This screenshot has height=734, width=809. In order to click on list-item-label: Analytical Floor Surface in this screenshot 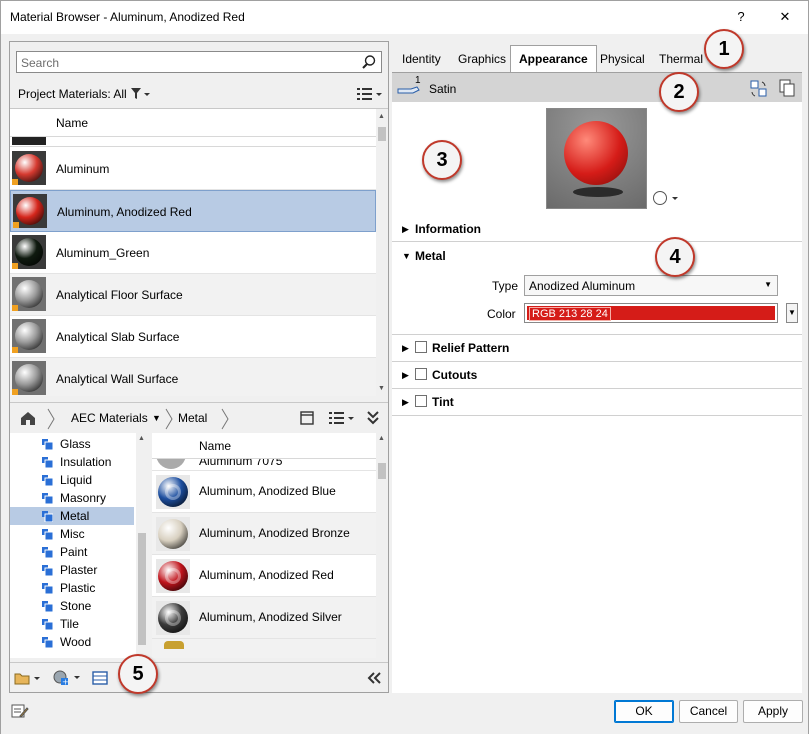, I will do `click(119, 295)`.